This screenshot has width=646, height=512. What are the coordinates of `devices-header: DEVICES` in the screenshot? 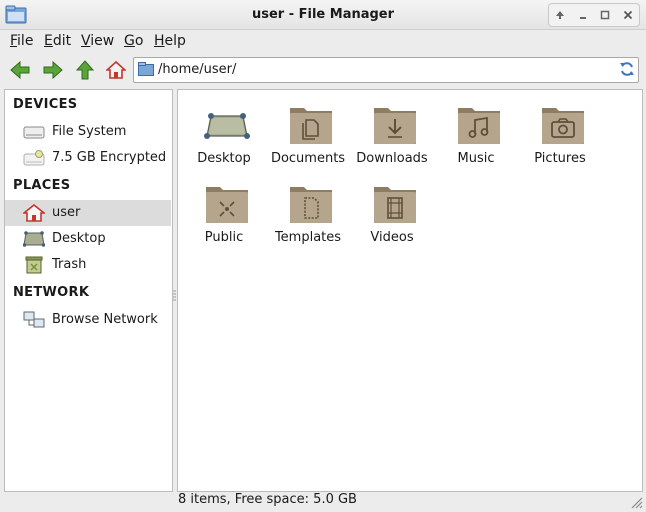 It's located at (45, 104).